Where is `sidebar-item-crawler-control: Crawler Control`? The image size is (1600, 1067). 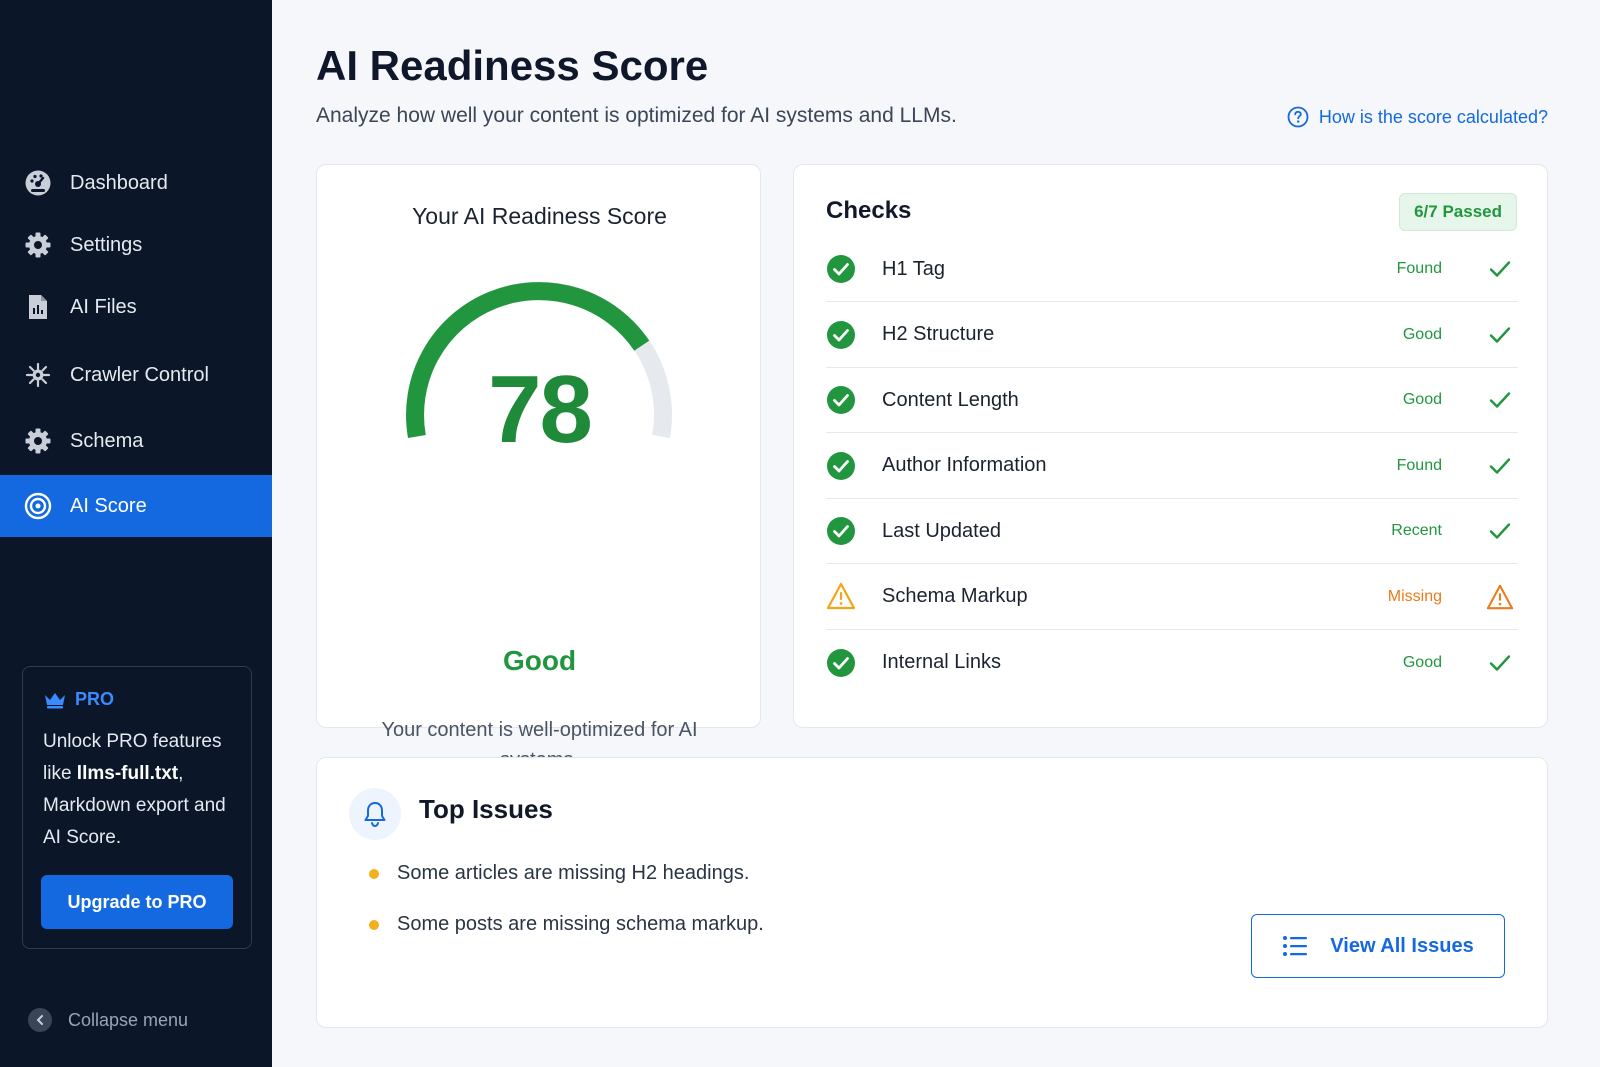
sidebar-item-crawler-control: Crawler Control is located at coordinates (136, 375).